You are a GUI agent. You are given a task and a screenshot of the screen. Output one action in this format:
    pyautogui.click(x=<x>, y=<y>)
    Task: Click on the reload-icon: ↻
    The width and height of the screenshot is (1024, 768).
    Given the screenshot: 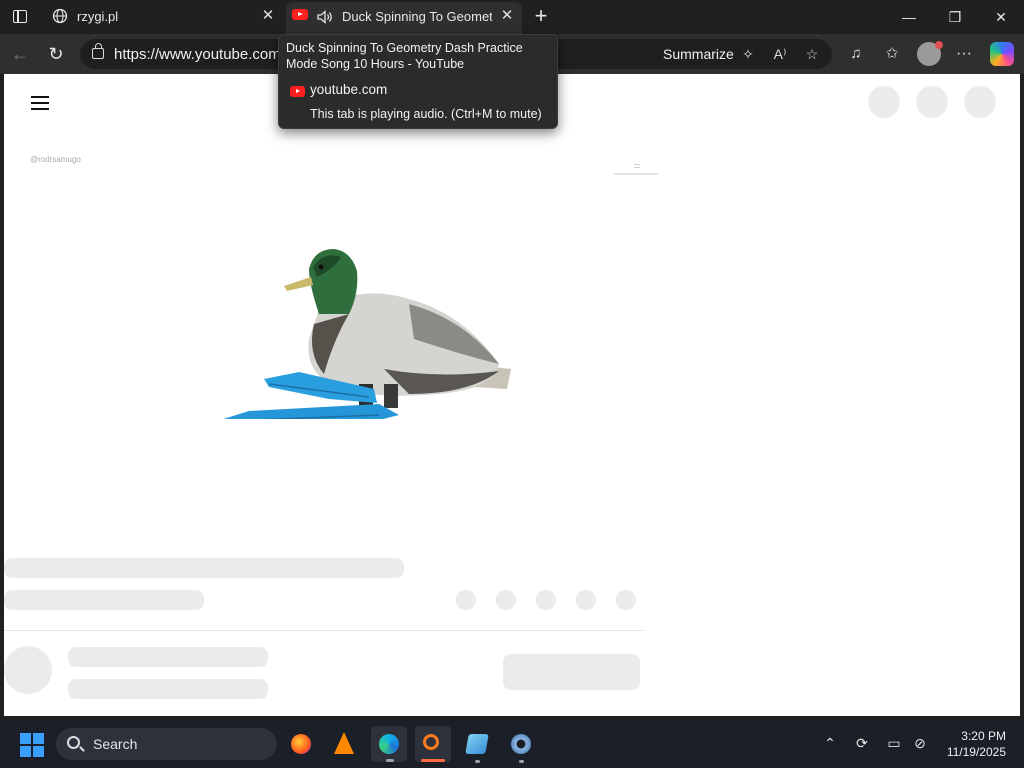 What is the action you would take?
    pyautogui.click(x=56, y=54)
    